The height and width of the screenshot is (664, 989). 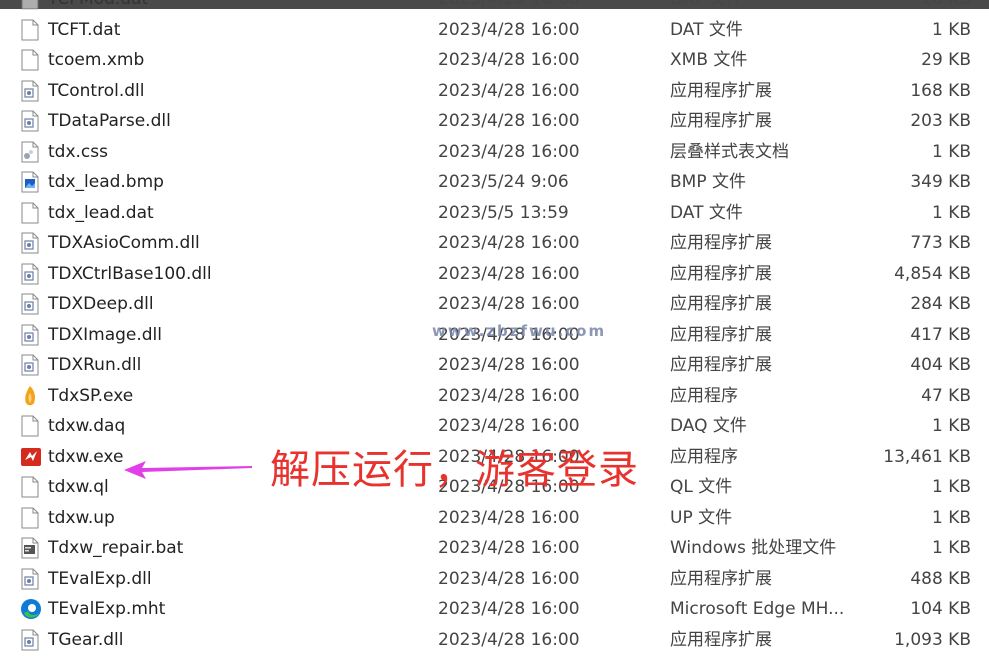 I want to click on file-name: tdxw.up, so click(x=81, y=517).